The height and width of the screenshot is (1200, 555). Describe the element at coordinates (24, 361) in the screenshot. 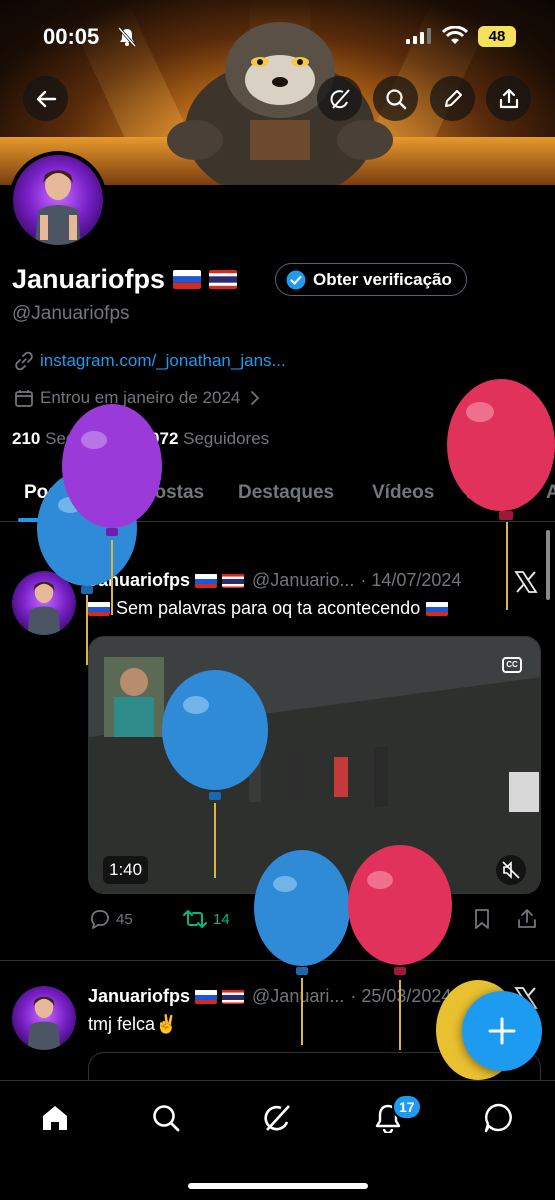

I see `link-icon` at that location.